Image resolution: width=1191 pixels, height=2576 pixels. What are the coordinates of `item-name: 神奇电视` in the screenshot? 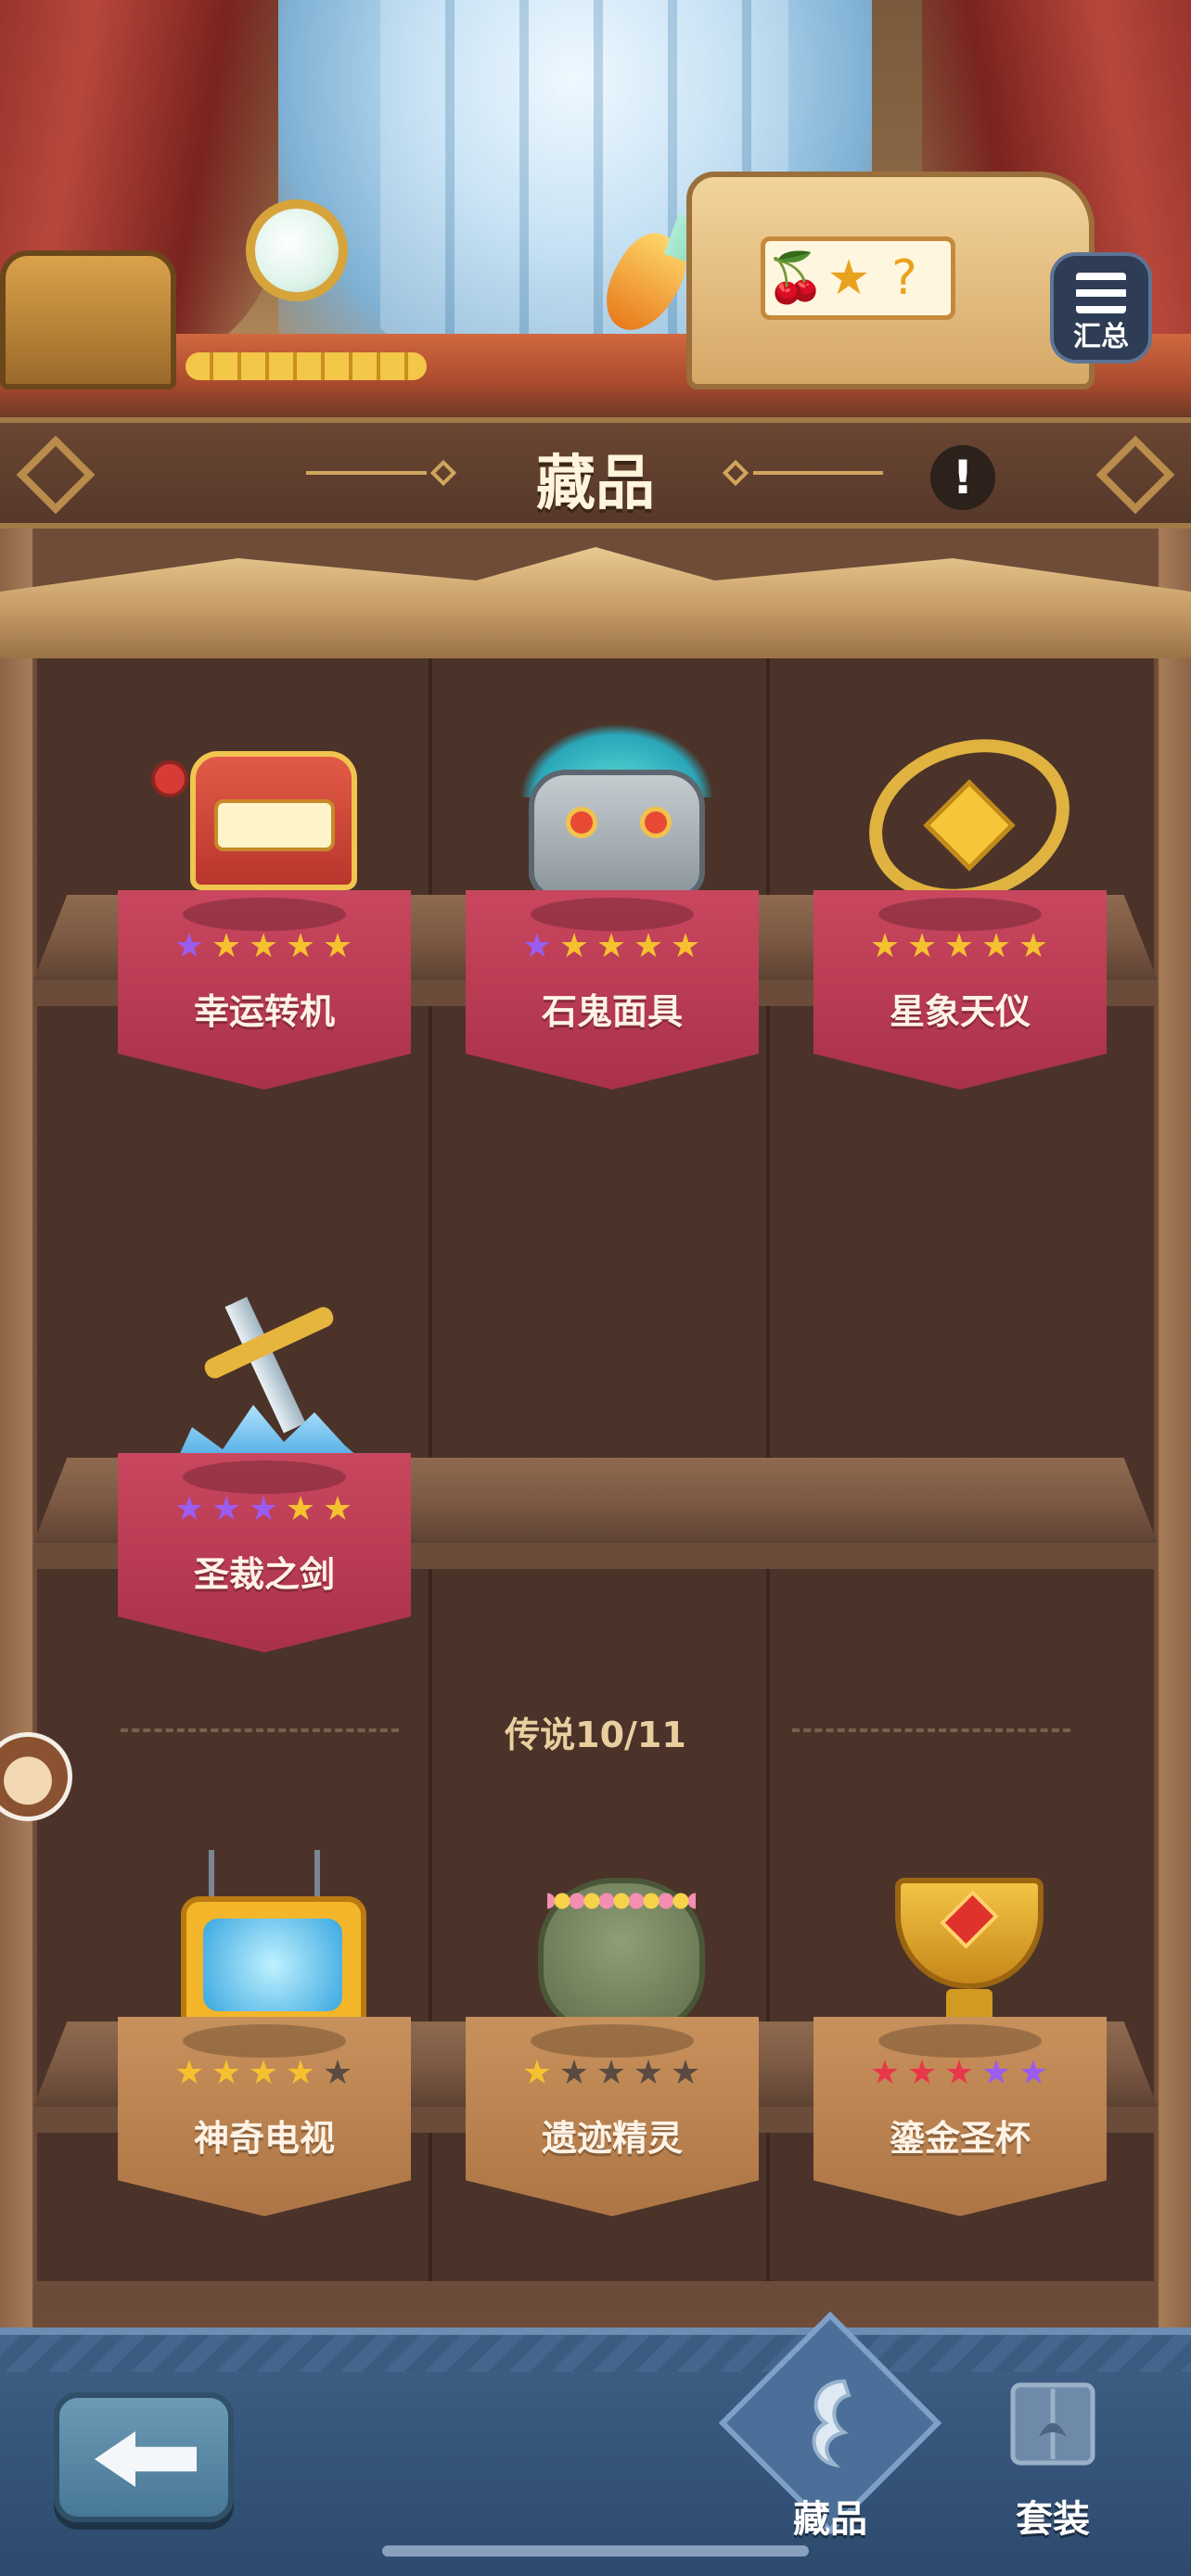 It's located at (264, 2138).